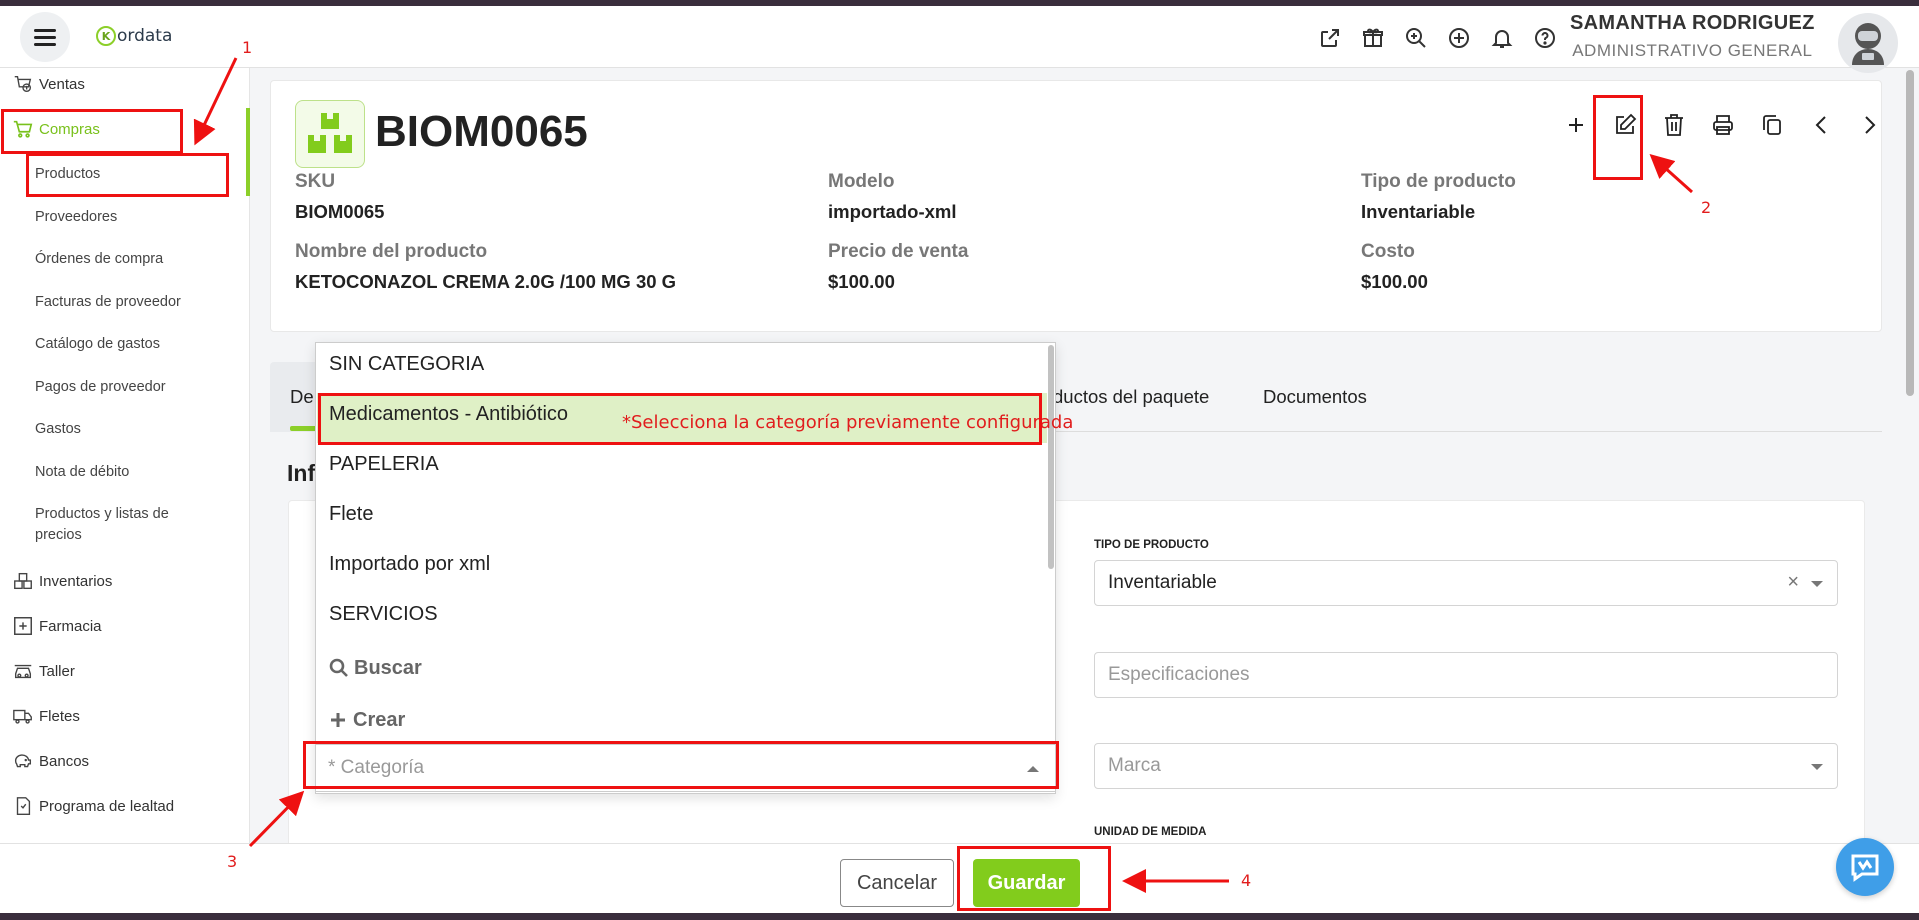 The image size is (1919, 920). I want to click on menu-button, so click(45, 37).